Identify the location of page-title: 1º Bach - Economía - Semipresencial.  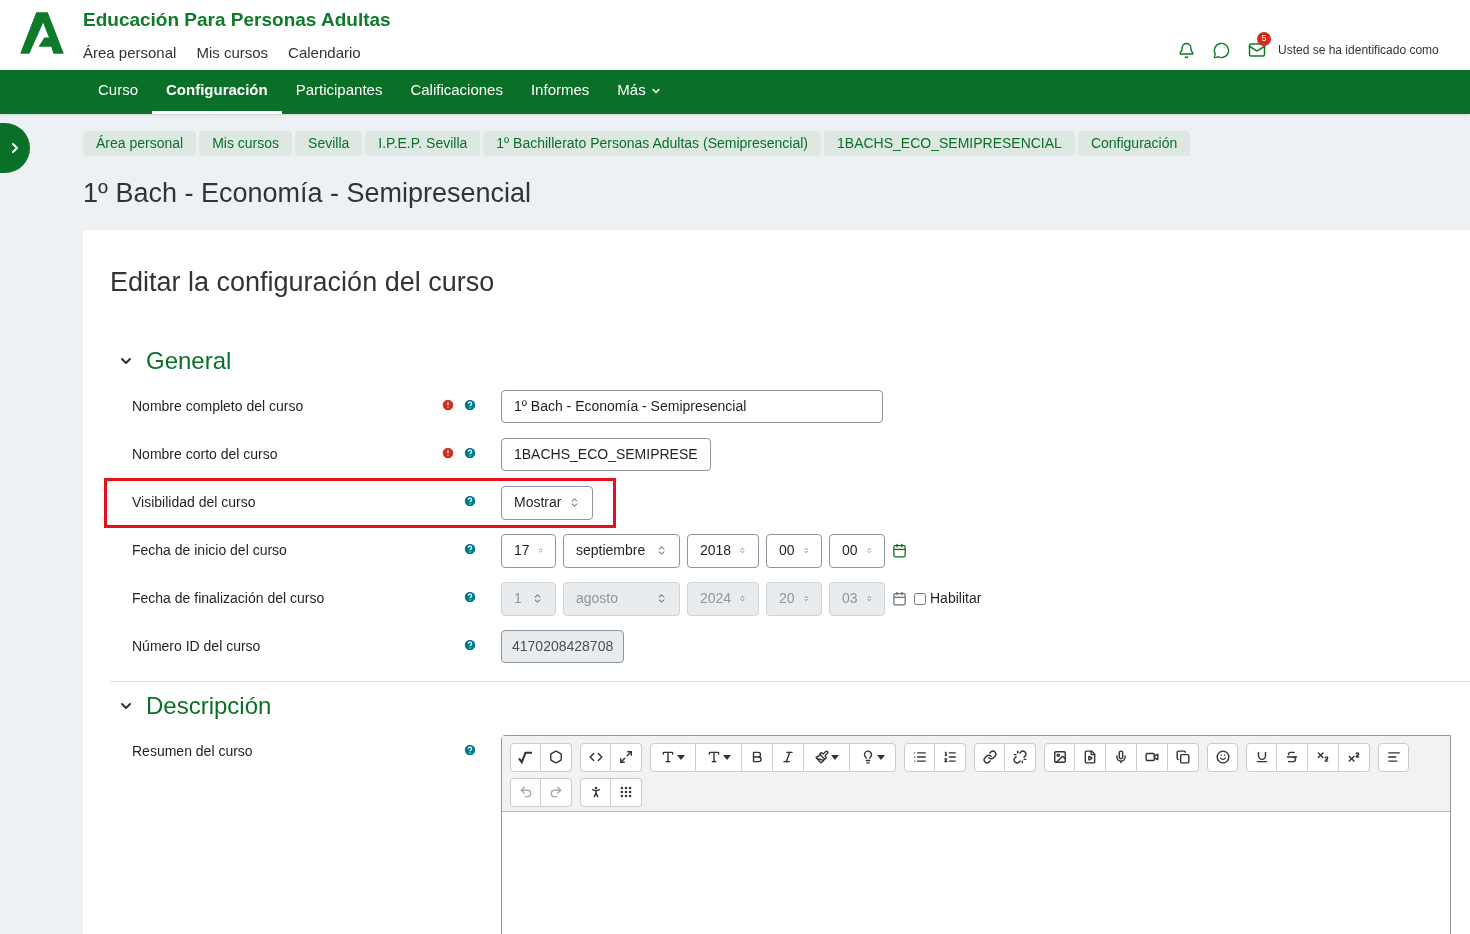
(308, 193).